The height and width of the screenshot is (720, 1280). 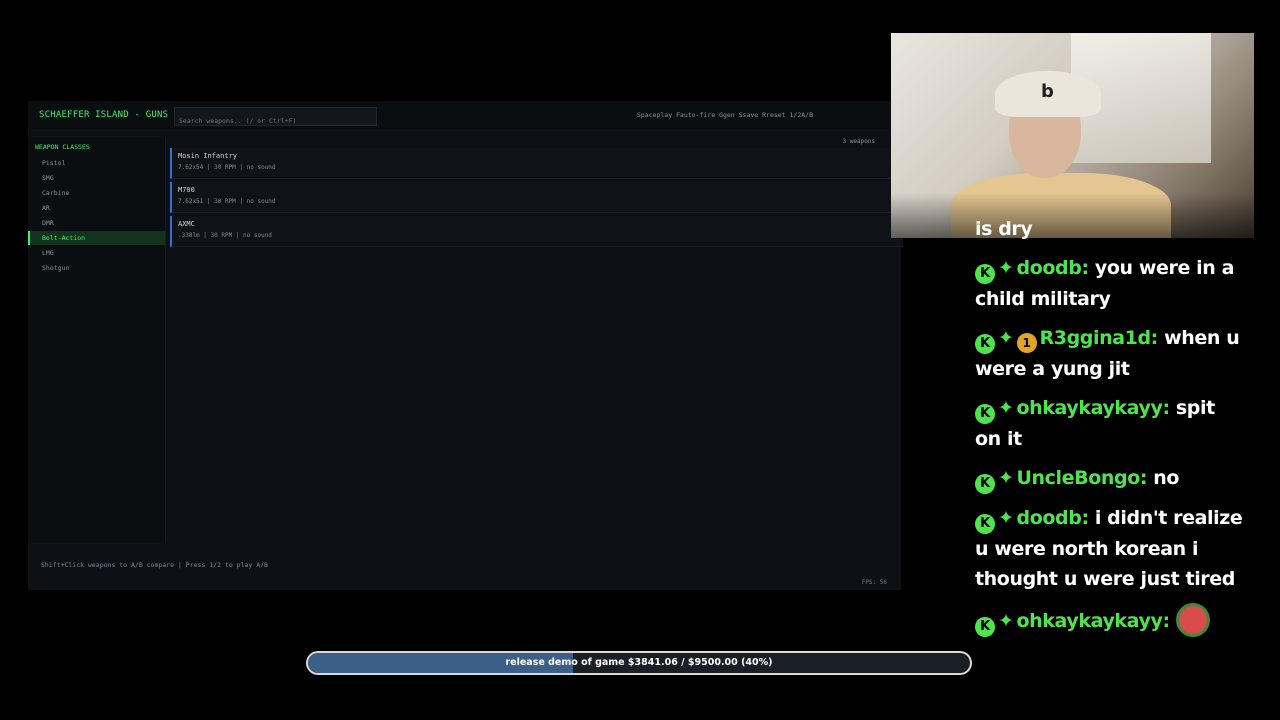 What do you see at coordinates (1166, 478) in the screenshot?
I see `chat-text: no` at bounding box center [1166, 478].